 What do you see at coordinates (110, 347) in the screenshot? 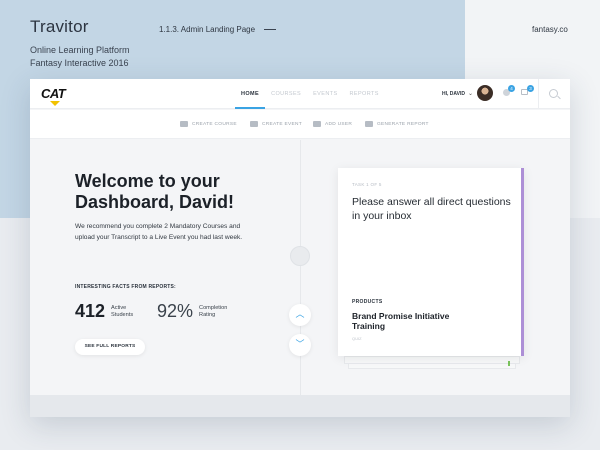
I see `see-full-reports-button: SEE FULL REPORTS` at bounding box center [110, 347].